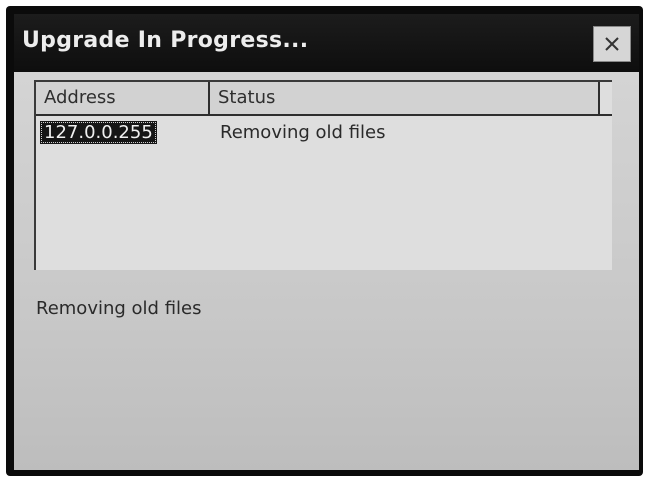  I want to click on close-icon, so click(612, 44).